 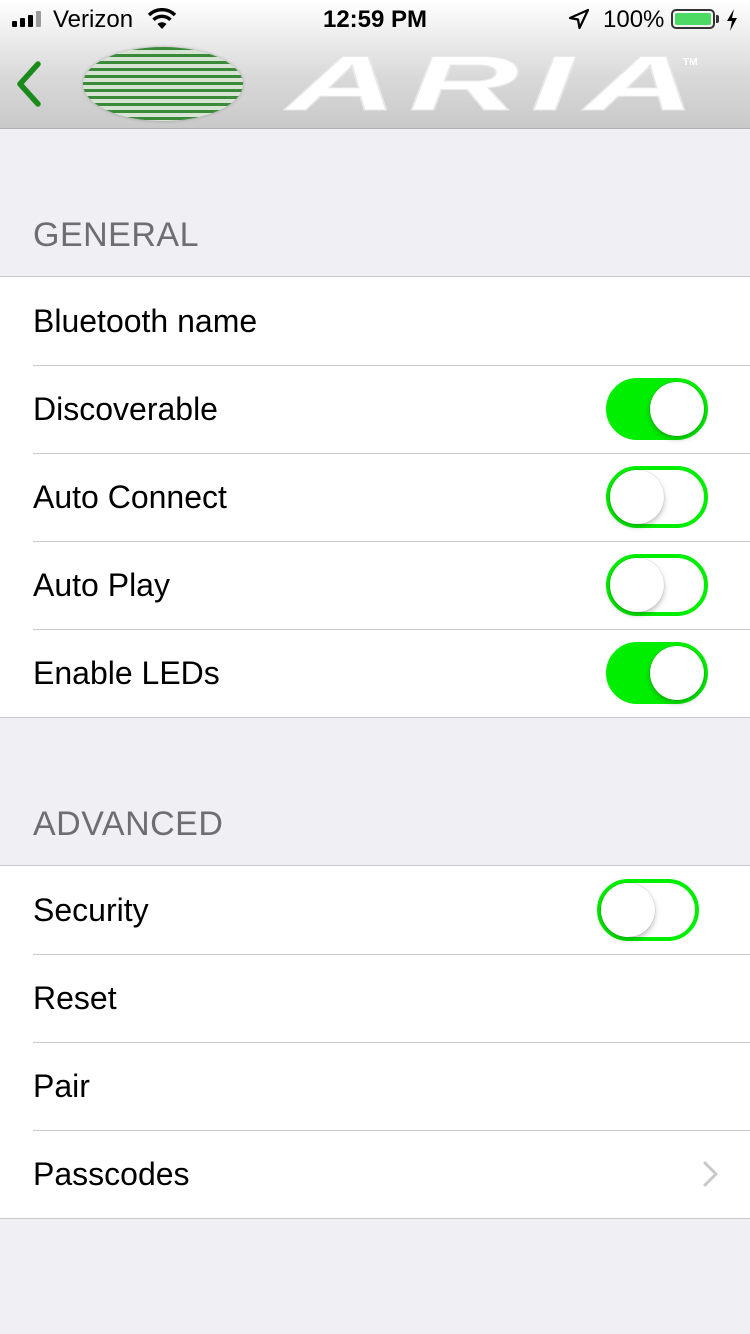 What do you see at coordinates (375, 1174) in the screenshot?
I see `row-passcodes: Passcodes` at bounding box center [375, 1174].